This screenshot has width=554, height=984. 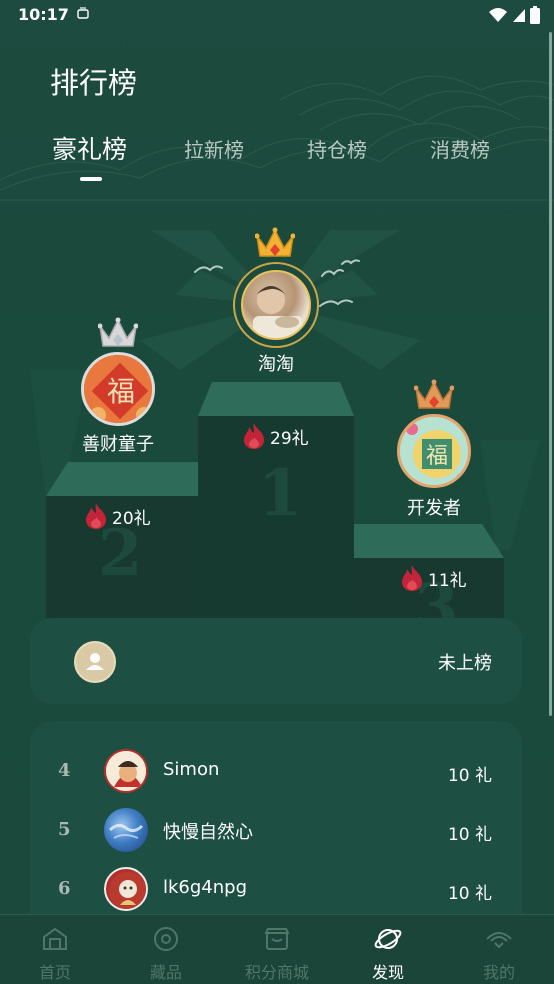 I want to click on default-user-icon, so click(x=95, y=661).